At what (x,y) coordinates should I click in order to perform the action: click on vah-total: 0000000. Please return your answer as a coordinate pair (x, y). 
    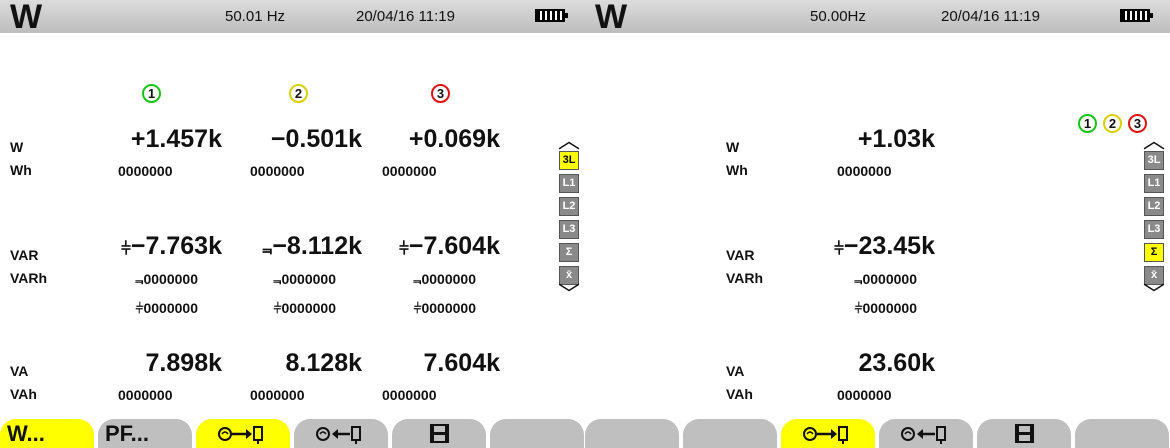
    Looking at the image, I should click on (864, 395).